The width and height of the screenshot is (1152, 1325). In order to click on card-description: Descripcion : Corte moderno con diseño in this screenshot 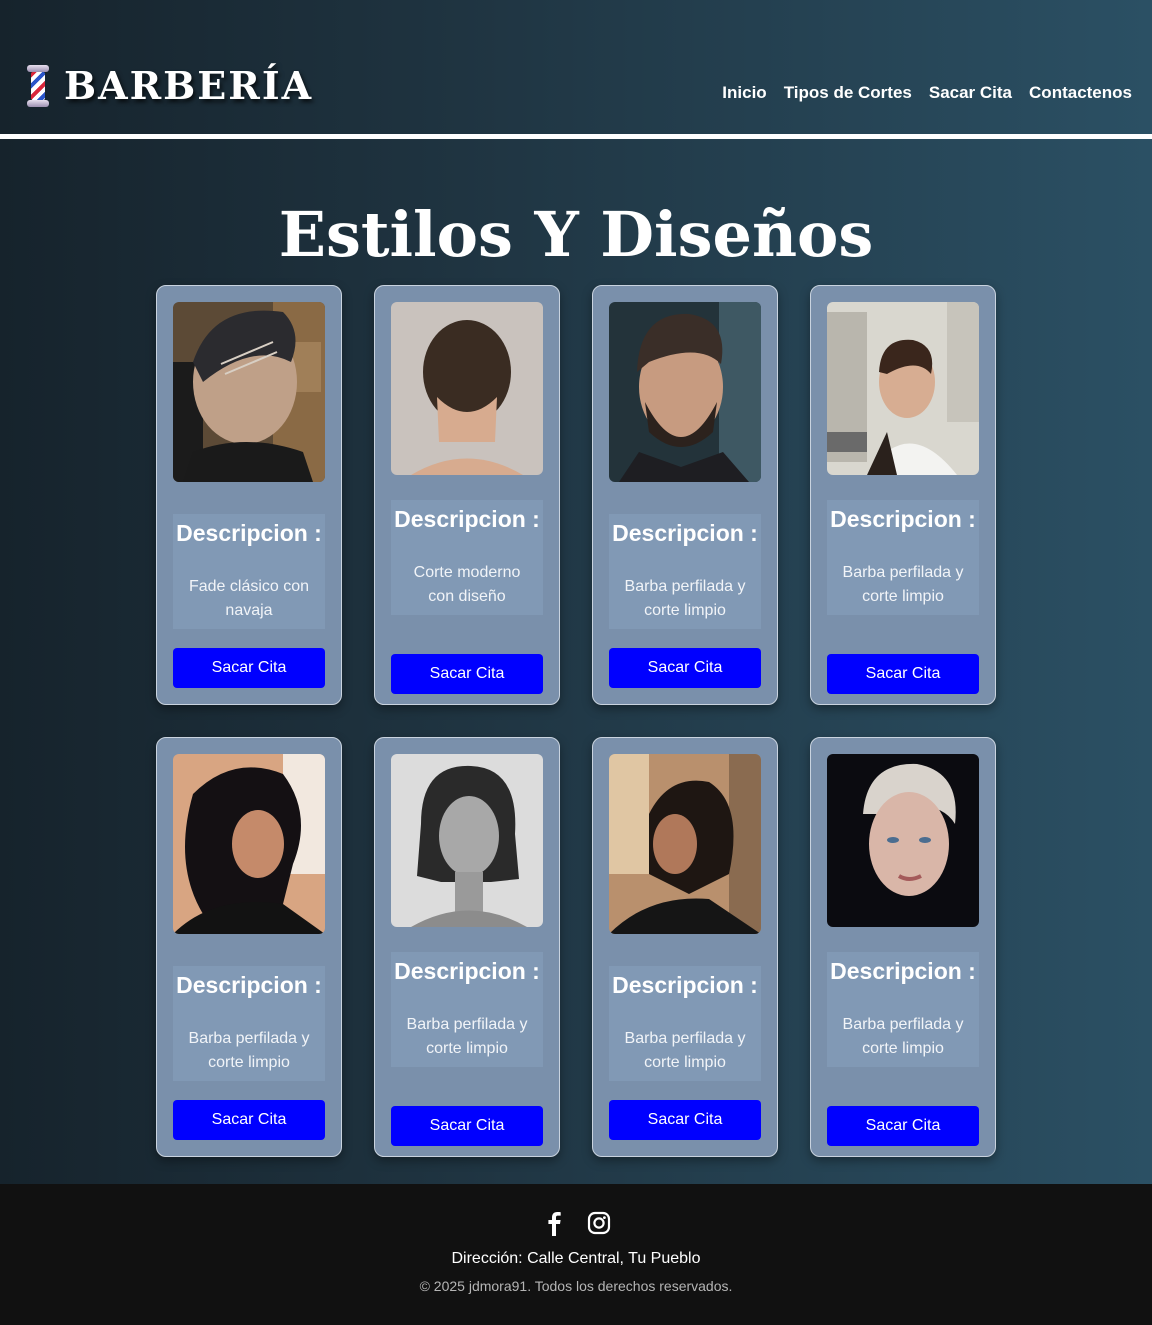, I will do `click(467, 557)`.